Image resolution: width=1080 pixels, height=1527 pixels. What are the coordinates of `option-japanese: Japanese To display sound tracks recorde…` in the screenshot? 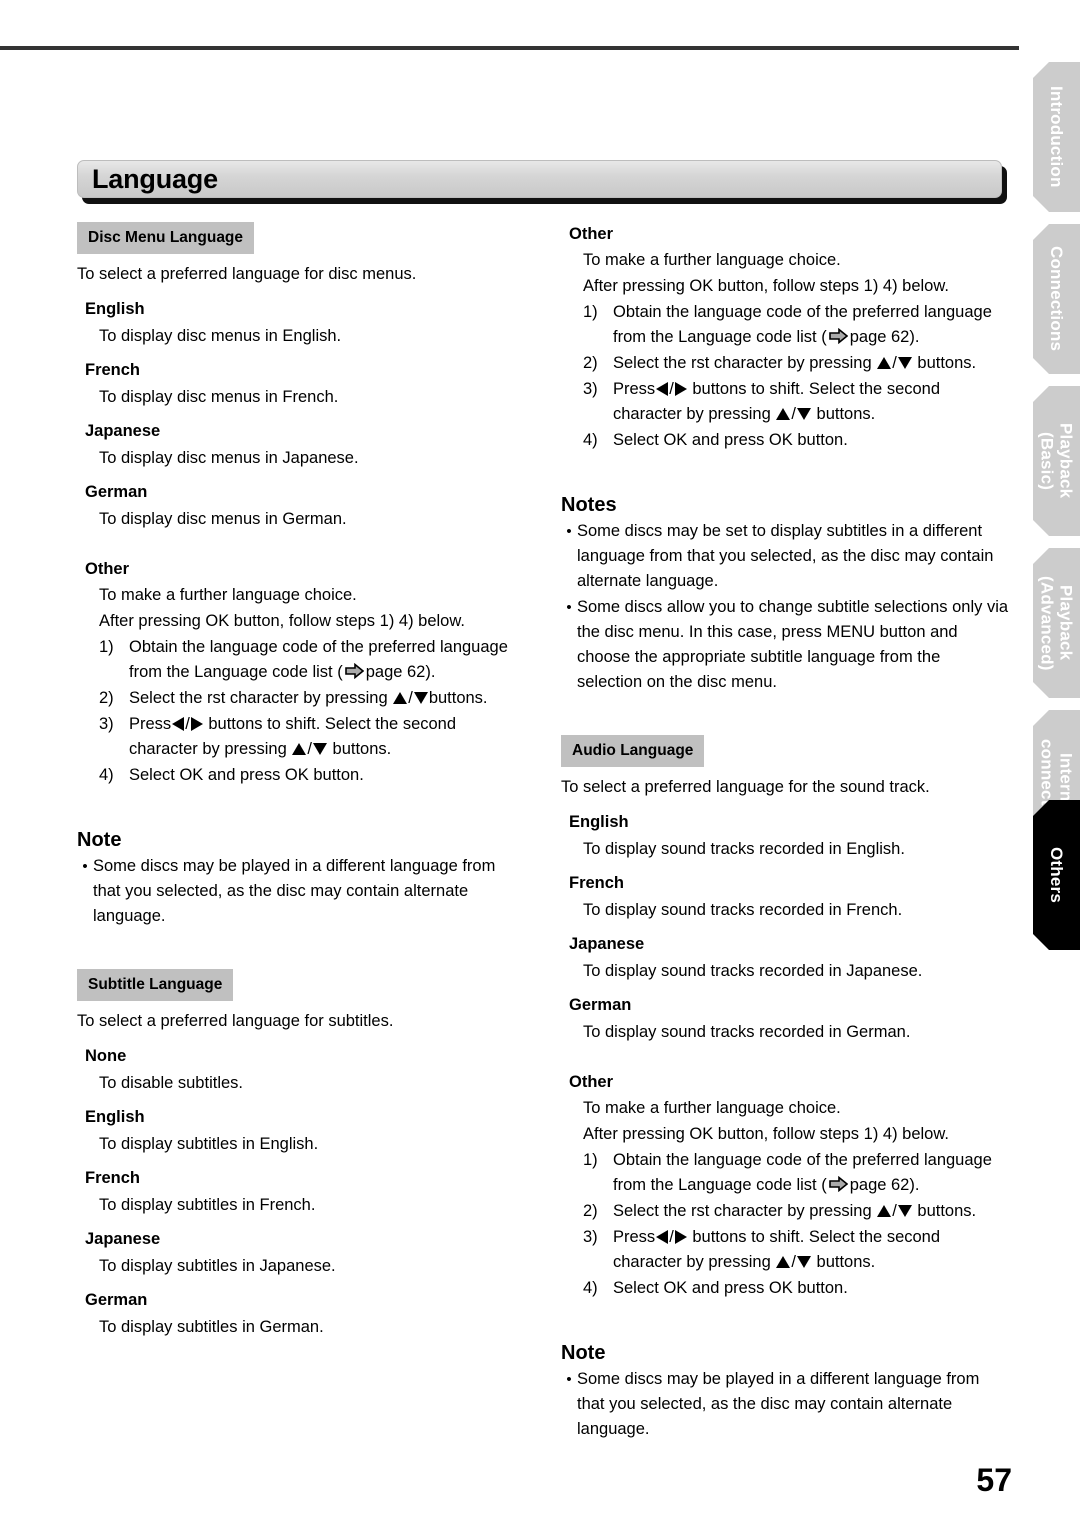 It's located at (785, 958).